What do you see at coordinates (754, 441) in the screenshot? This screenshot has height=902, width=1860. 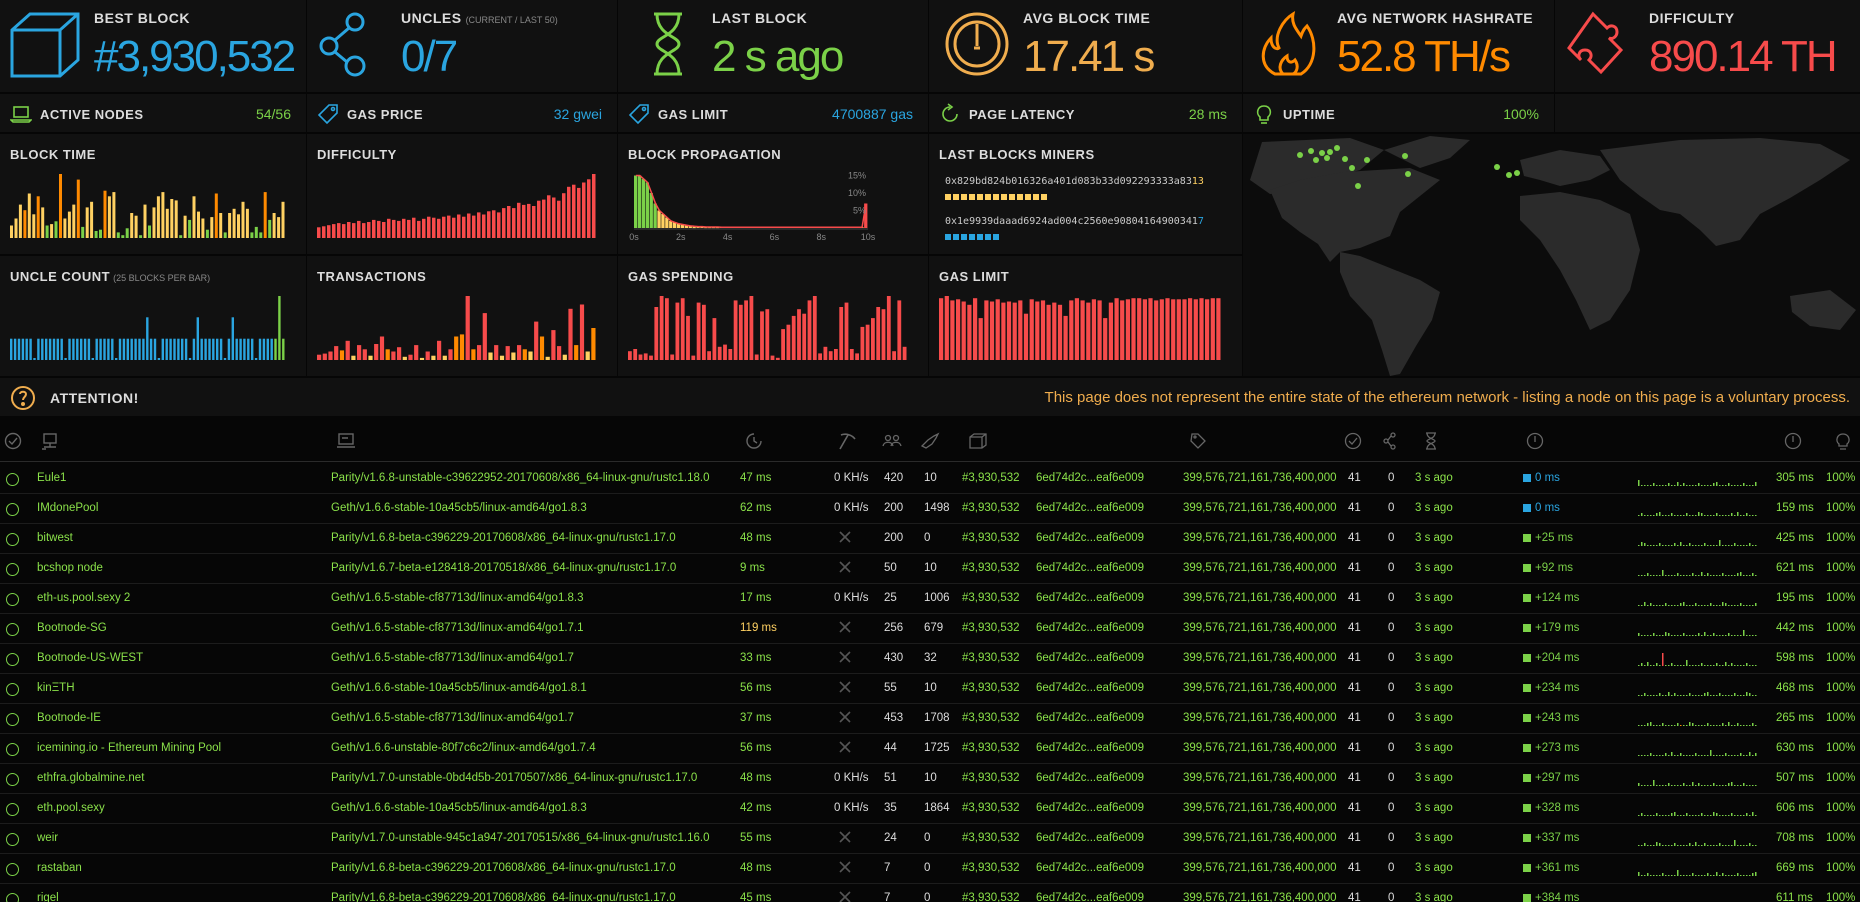 I see `latency-column-icon` at bounding box center [754, 441].